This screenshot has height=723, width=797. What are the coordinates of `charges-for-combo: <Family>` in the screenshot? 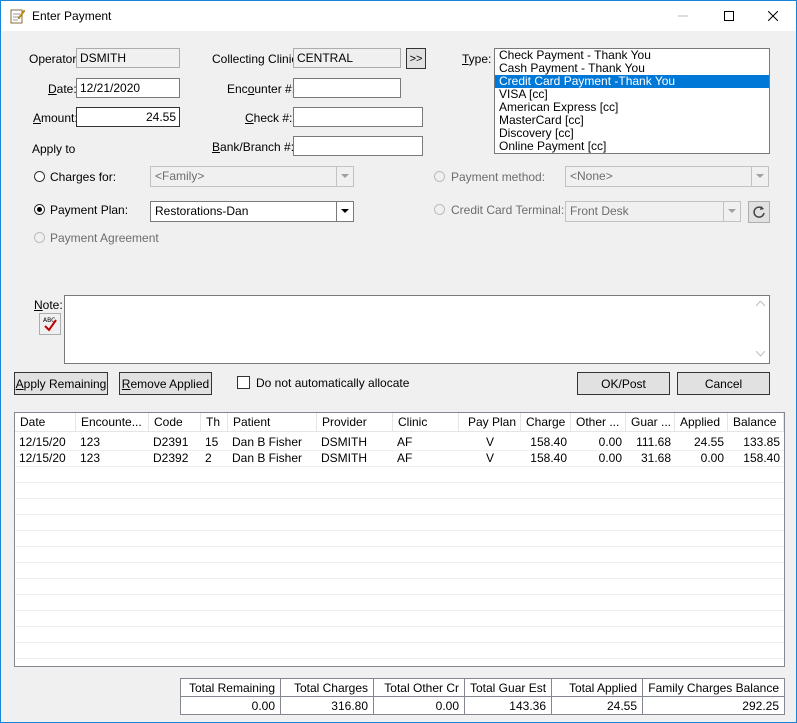 It's located at (252, 176).